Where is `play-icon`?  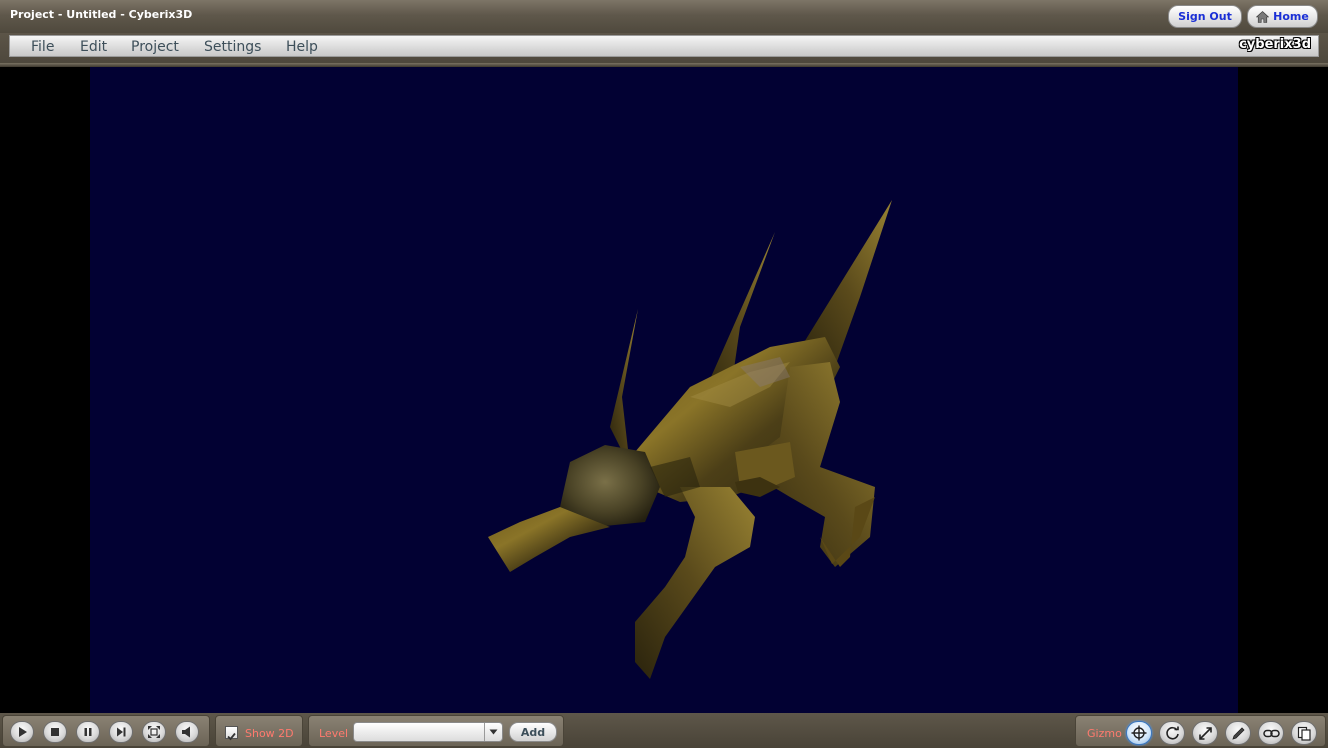 play-icon is located at coordinates (23, 732).